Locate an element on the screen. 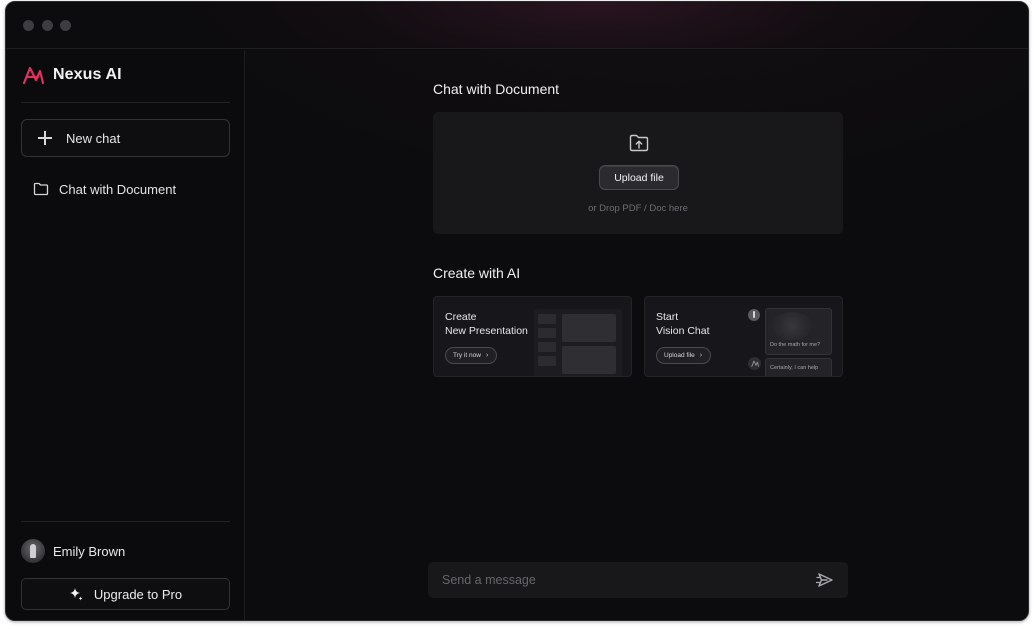 This screenshot has width=1034, height=629. upgrade-to-pro-button: Upgrade to Pro is located at coordinates (125, 594).